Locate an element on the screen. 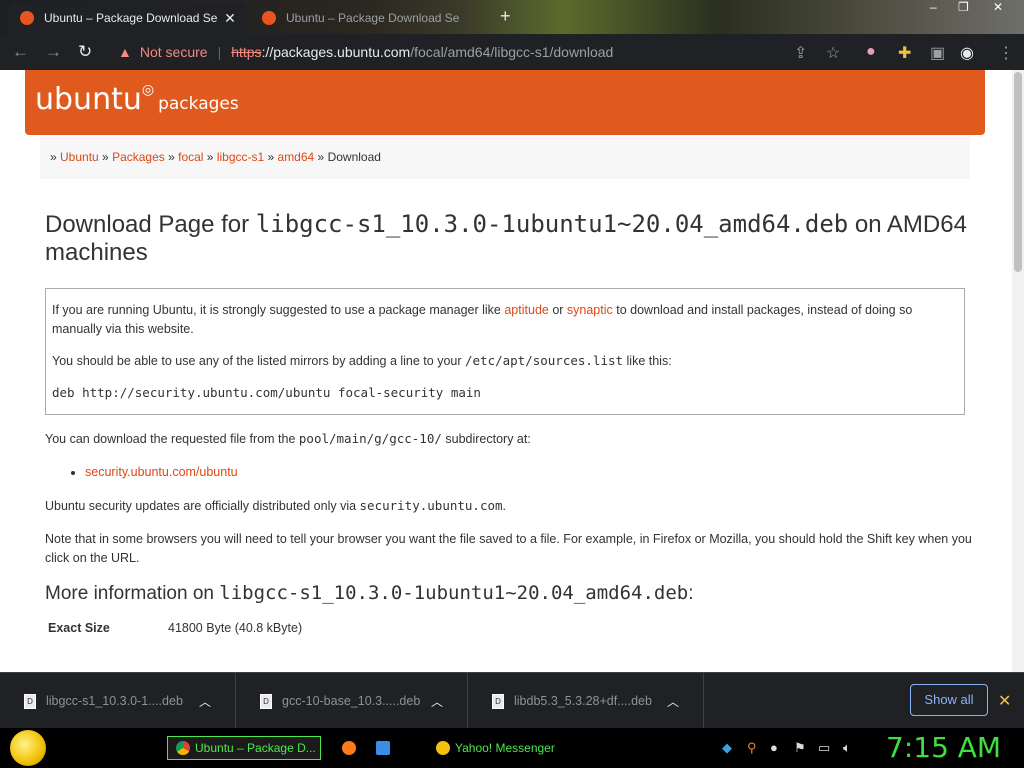  mirror-link: security.ubuntu.com/ubuntu is located at coordinates (161, 472).